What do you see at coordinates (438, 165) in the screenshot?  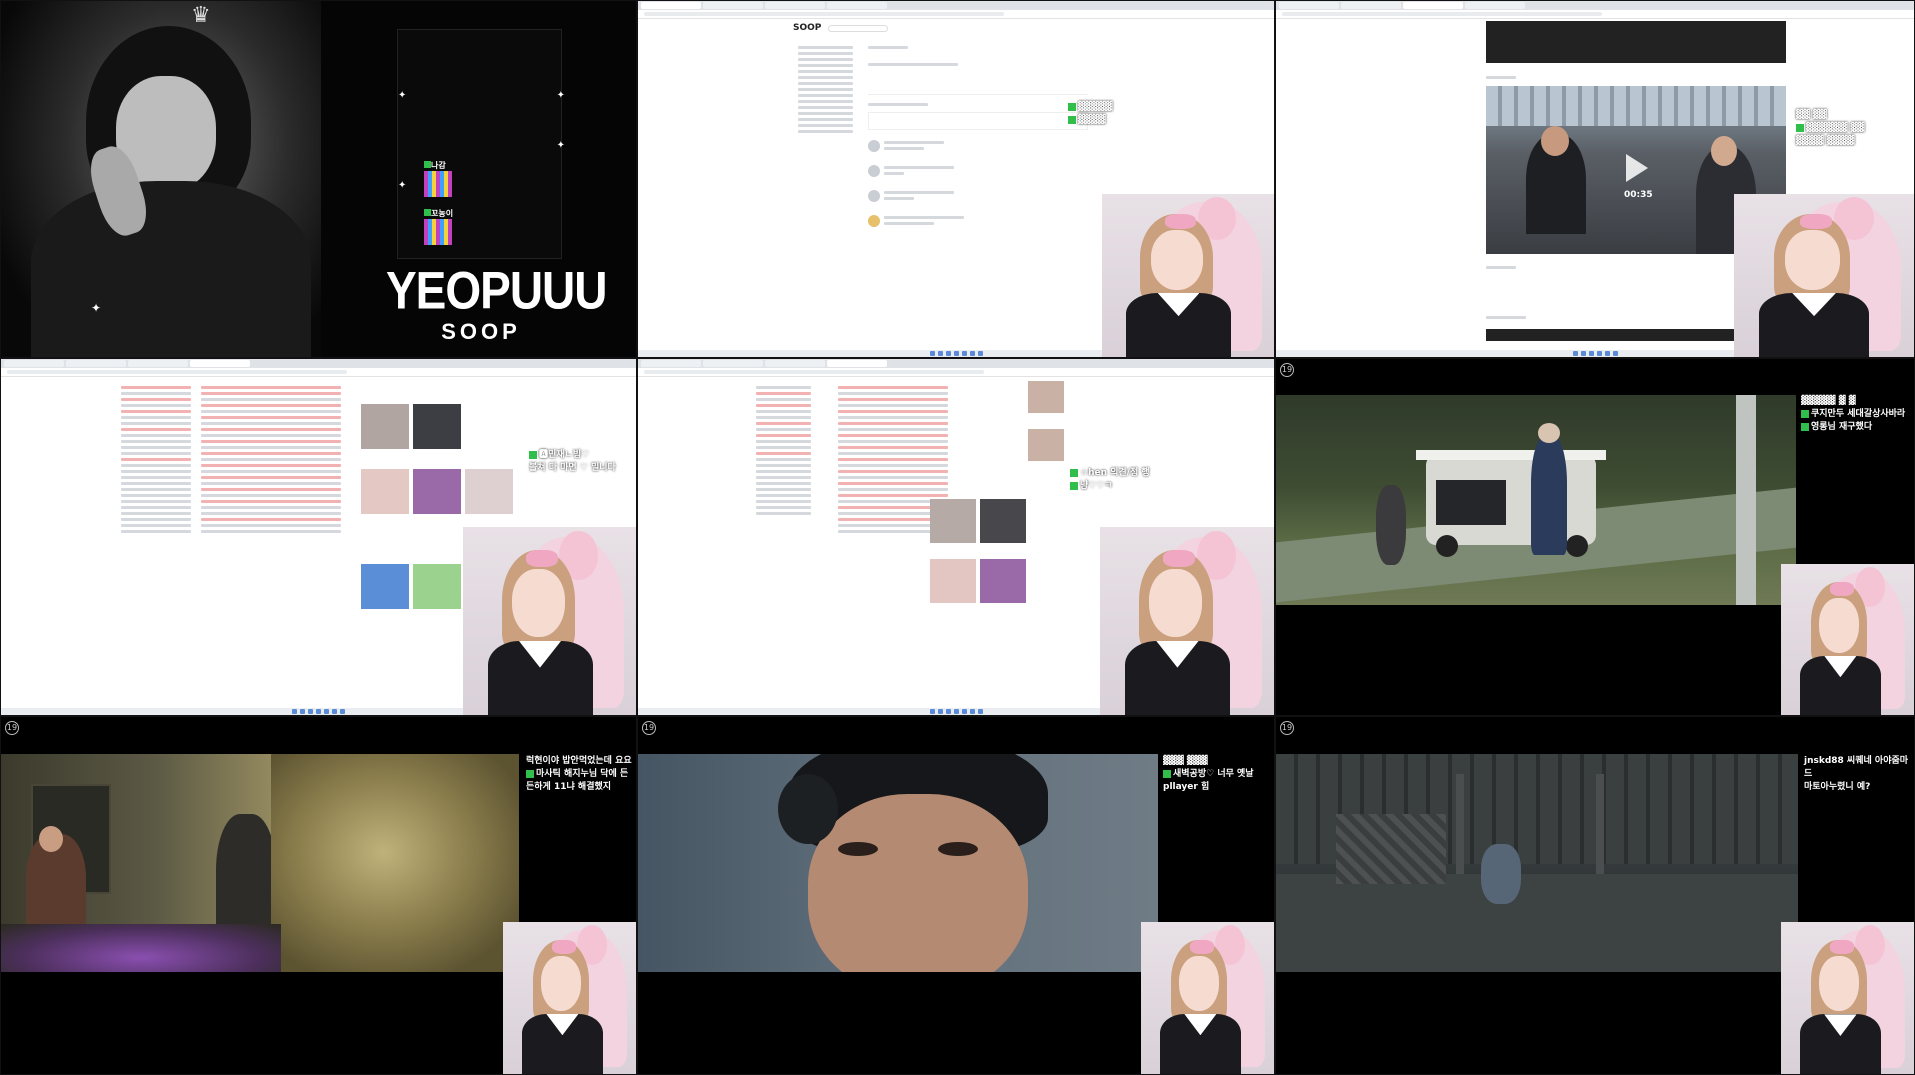 I see `alert-name-1: 나감` at bounding box center [438, 165].